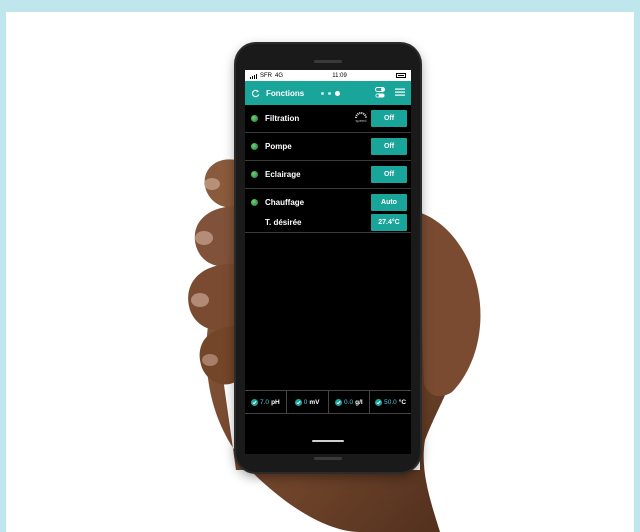 This screenshot has height=532, width=640. What do you see at coordinates (278, 146) in the screenshot?
I see `function-label: Pompe` at bounding box center [278, 146].